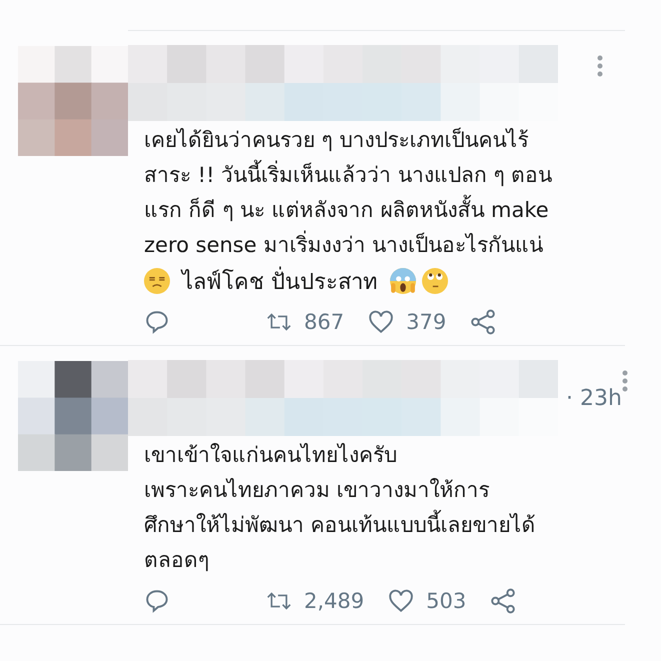  What do you see at coordinates (324, 322) in the screenshot?
I see `retweet-count: 867` at bounding box center [324, 322].